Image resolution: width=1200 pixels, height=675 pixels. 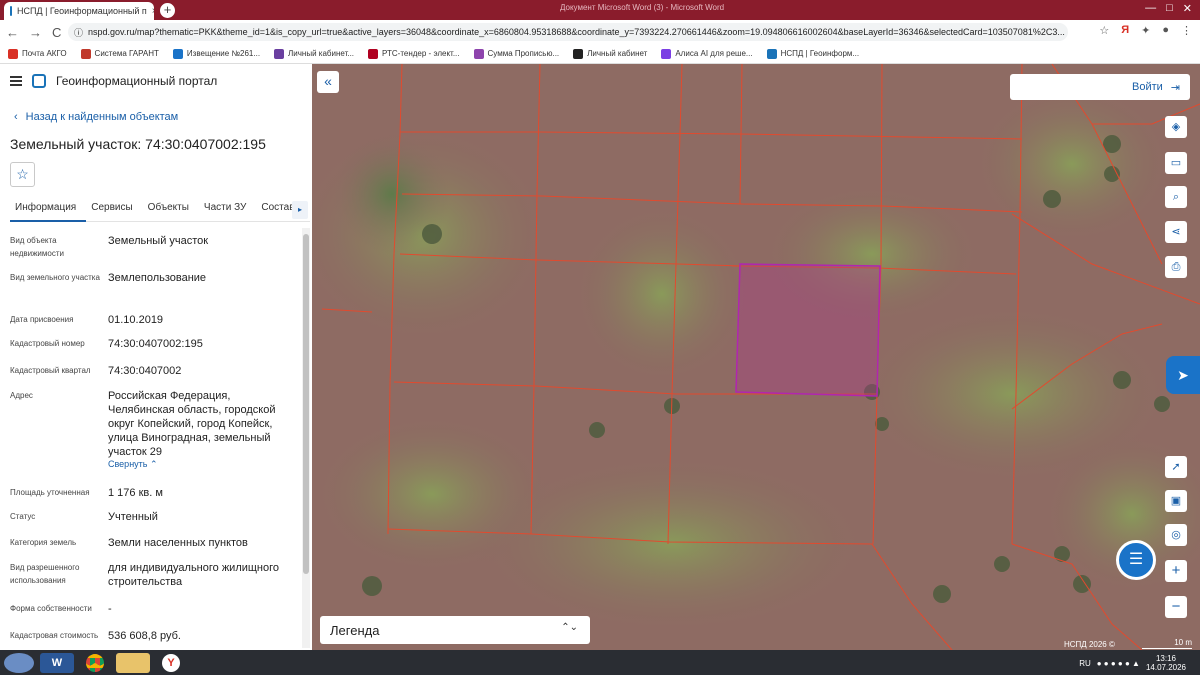 What do you see at coordinates (128, 464) in the screenshot?
I see `collapse-label: Свернуть` at bounding box center [128, 464].